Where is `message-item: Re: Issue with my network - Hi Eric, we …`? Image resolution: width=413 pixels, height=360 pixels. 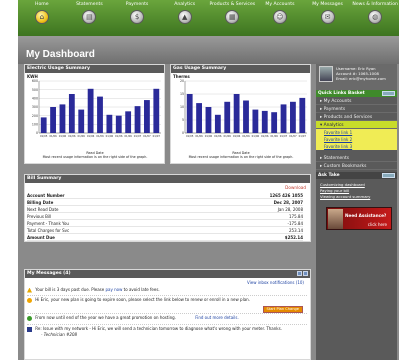 message-item: Re: Issue with my network - Hi Eric, we … is located at coordinates (167, 337).